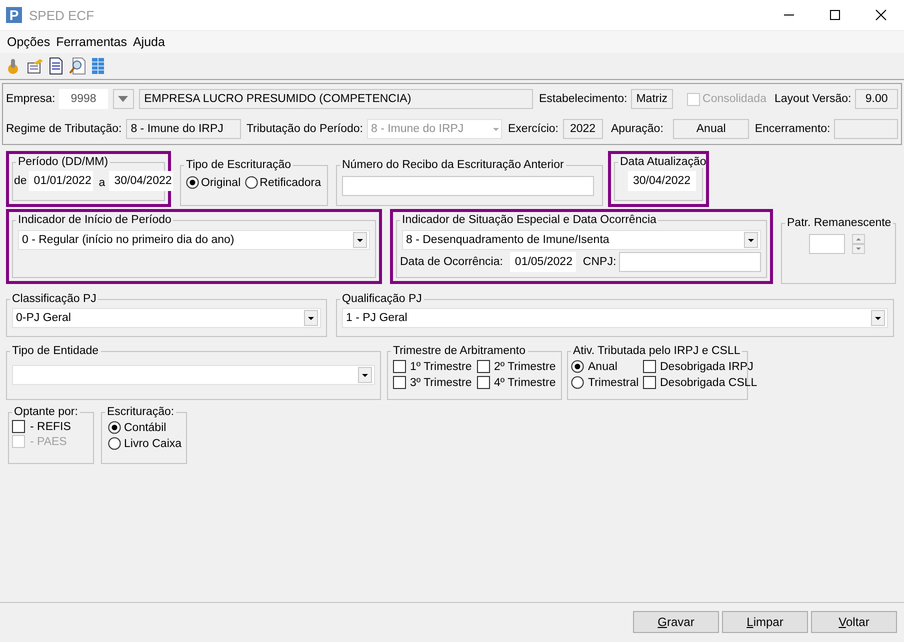  What do you see at coordinates (676, 621) in the screenshot?
I see `action-button: Gravar` at bounding box center [676, 621].